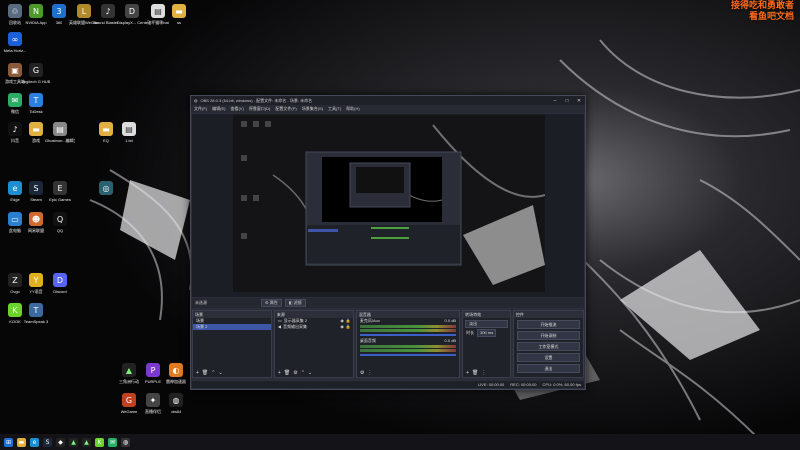 The image size is (800, 450). What do you see at coordinates (158, 11) in the screenshot?
I see `bat-file-icon: ▤` at bounding box center [158, 11].